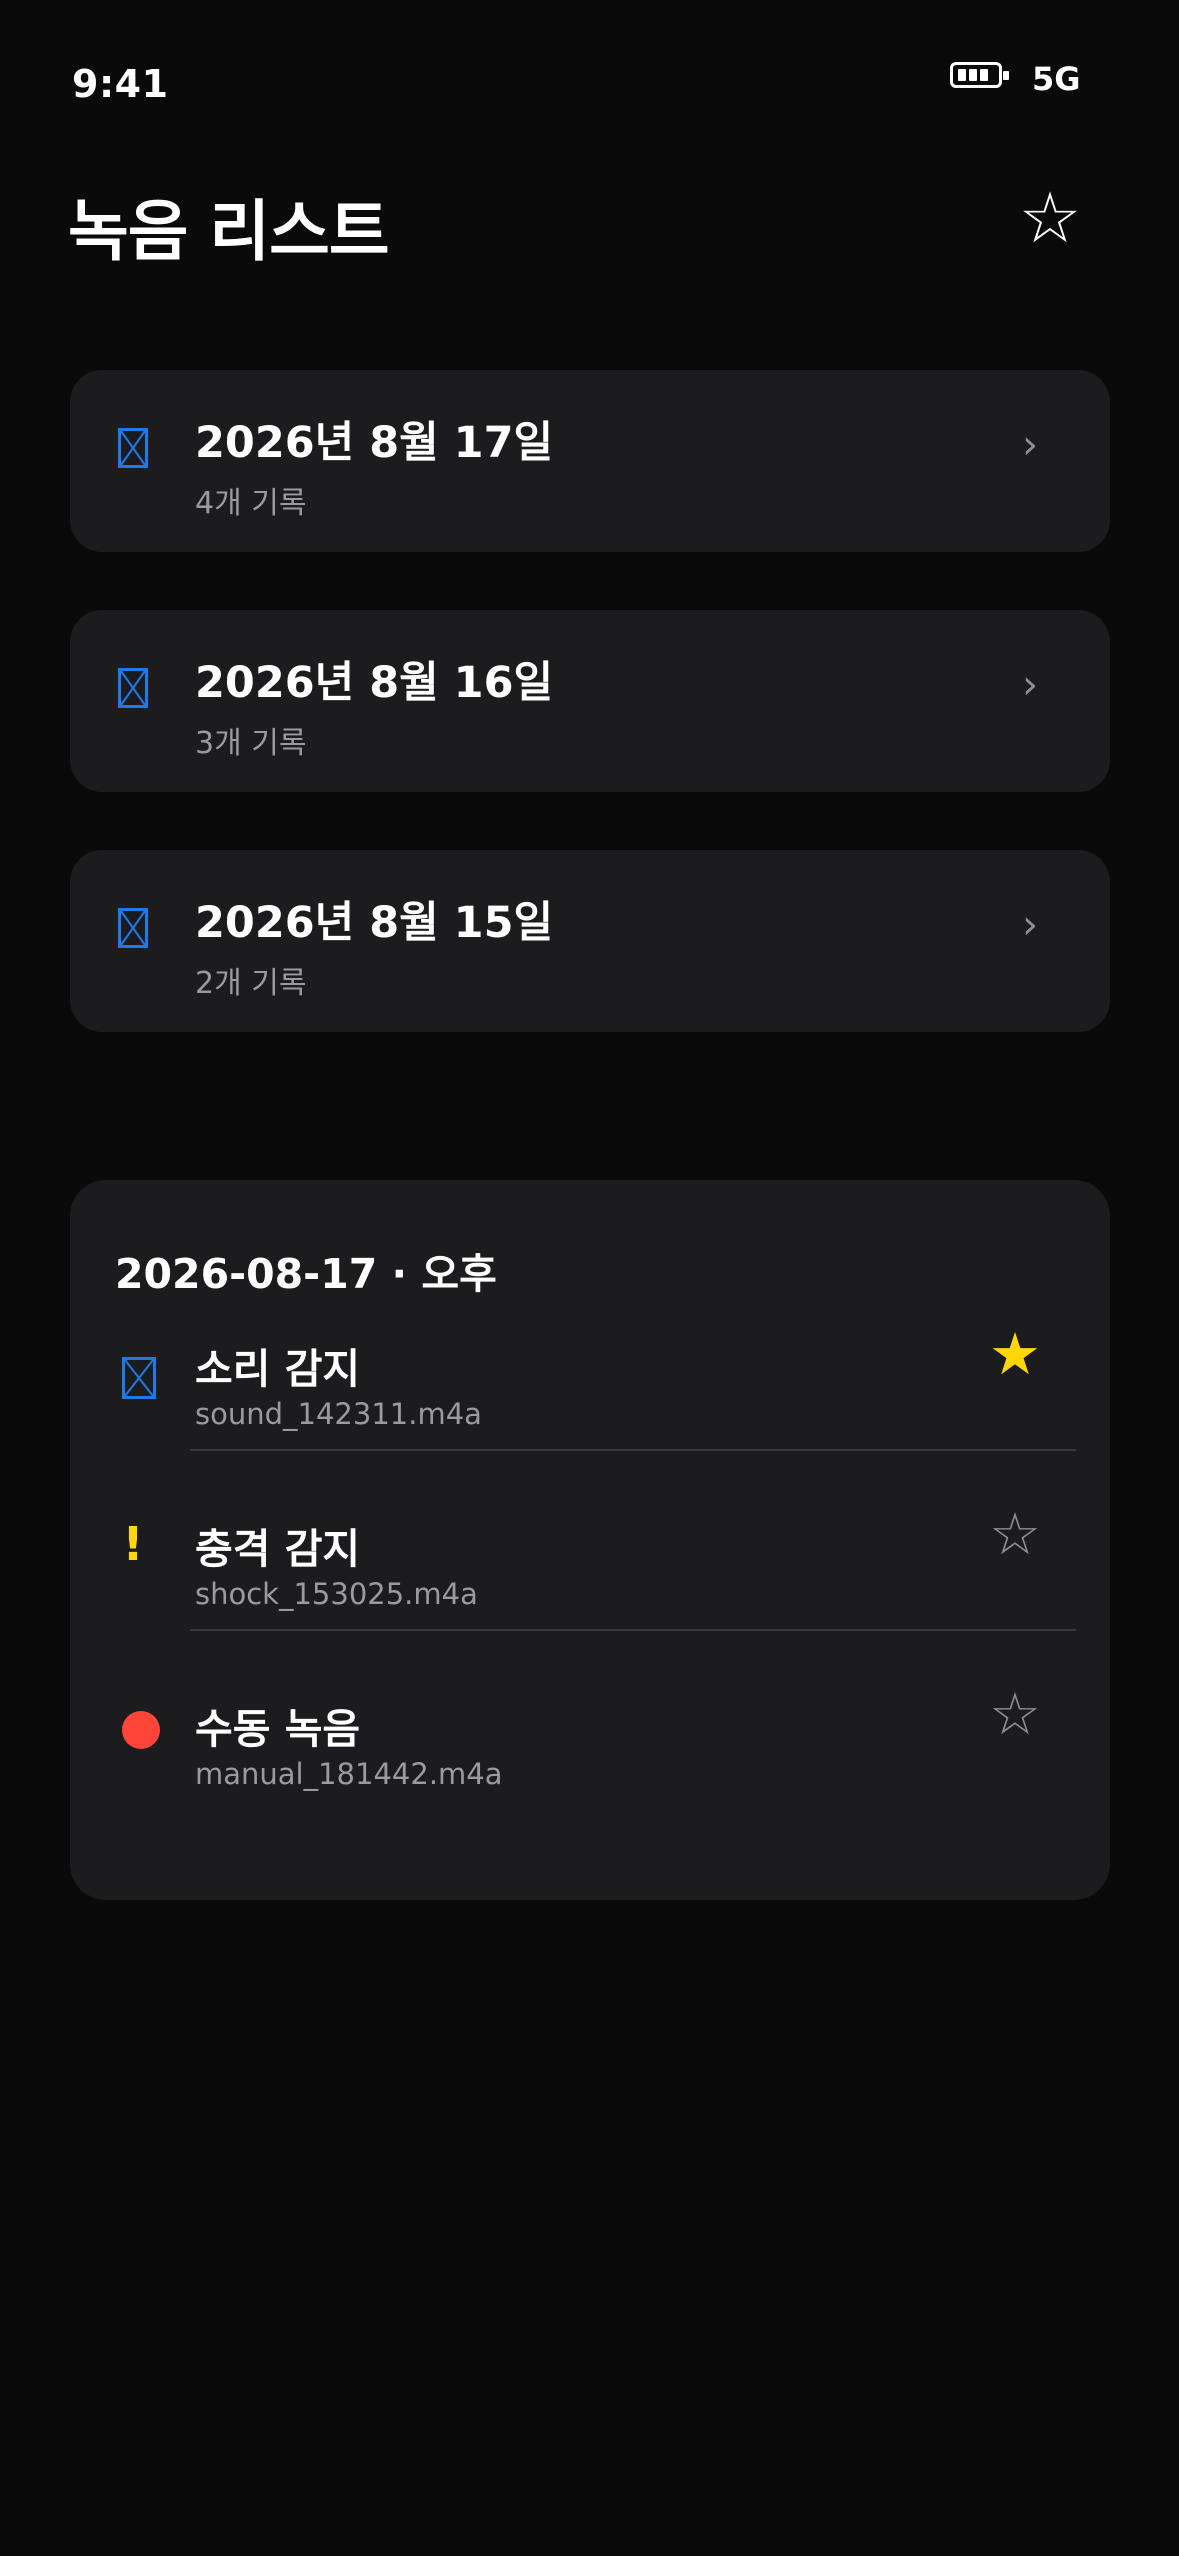  Describe the element at coordinates (306, 1274) in the screenshot. I see `detail-header: 2026-08-17 · 오후` at that location.